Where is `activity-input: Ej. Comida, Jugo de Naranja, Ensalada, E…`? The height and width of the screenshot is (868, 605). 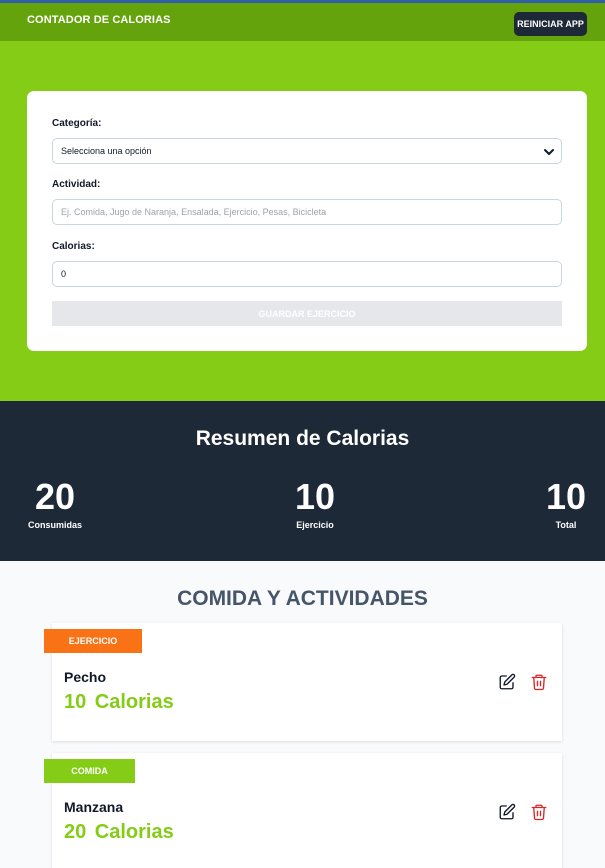
activity-input: Ej. Comida, Jugo de Naranja, Ensalada, E… is located at coordinates (307, 212).